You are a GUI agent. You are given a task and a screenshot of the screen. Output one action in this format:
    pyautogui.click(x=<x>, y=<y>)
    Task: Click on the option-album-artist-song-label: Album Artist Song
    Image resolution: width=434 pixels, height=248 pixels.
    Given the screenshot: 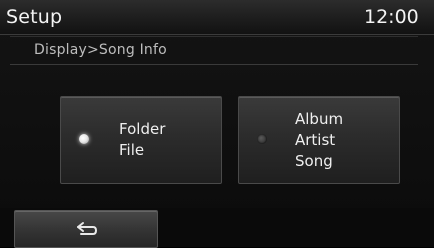 What is the action you would take?
    pyautogui.click(x=319, y=140)
    